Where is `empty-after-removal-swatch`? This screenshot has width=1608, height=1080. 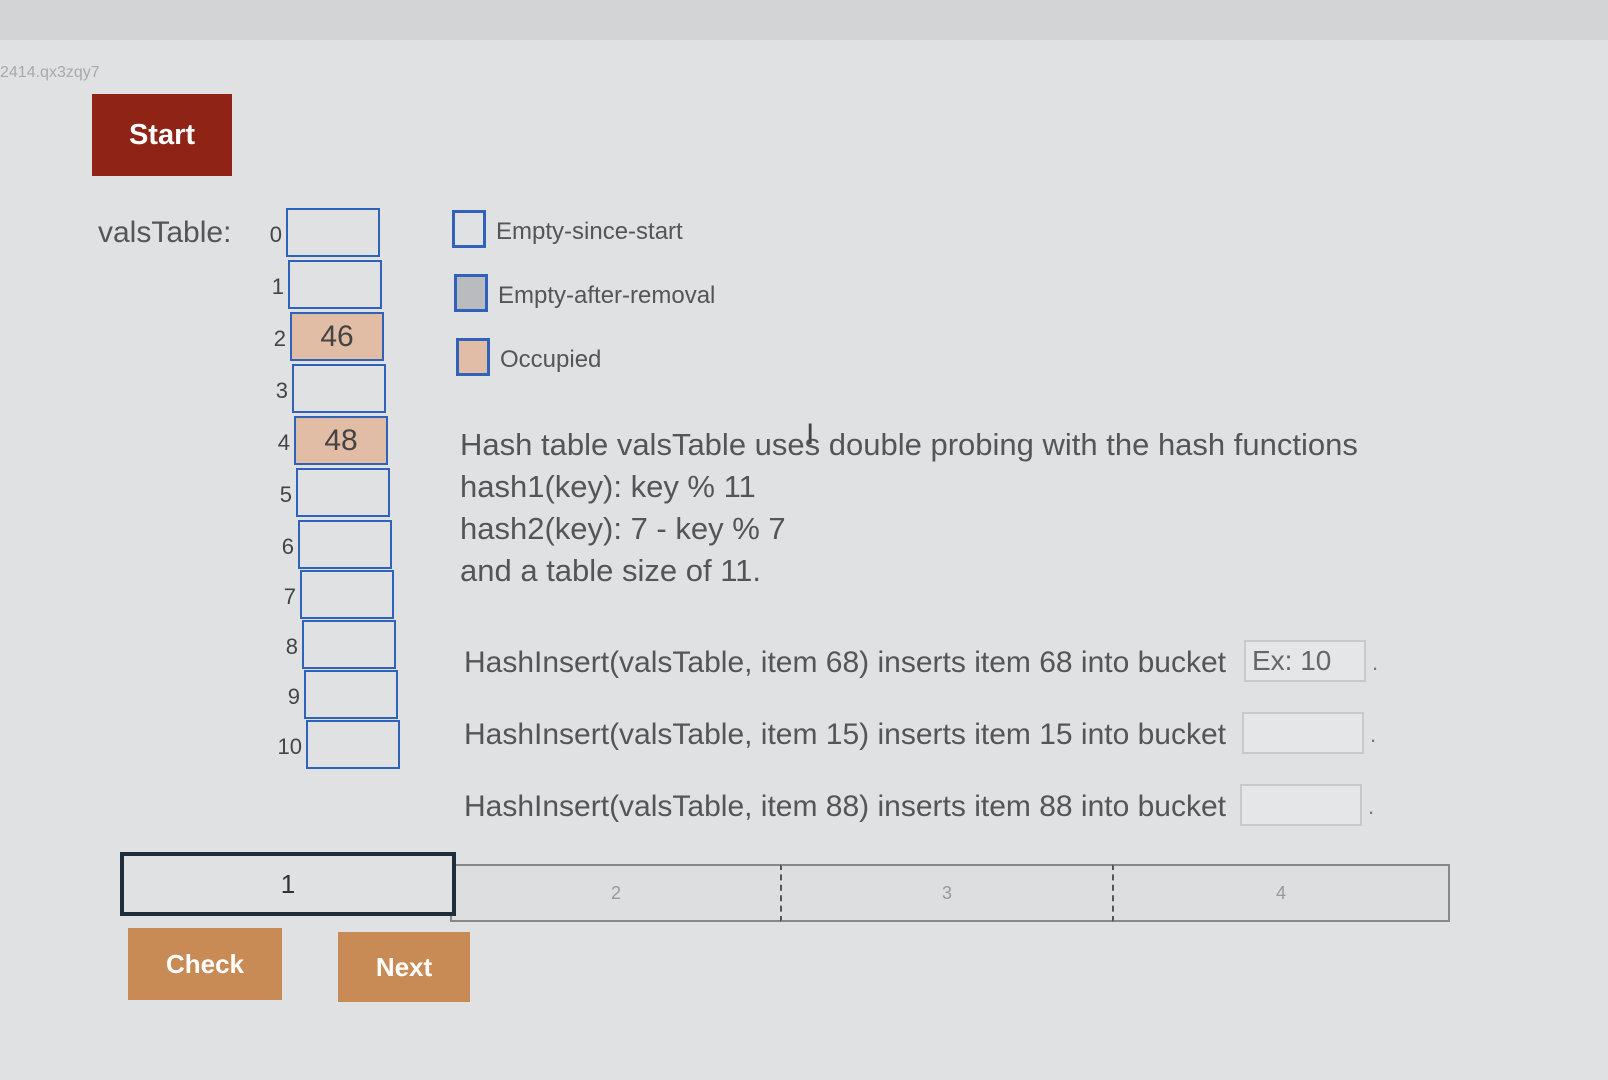
empty-after-removal-swatch is located at coordinates (471, 293).